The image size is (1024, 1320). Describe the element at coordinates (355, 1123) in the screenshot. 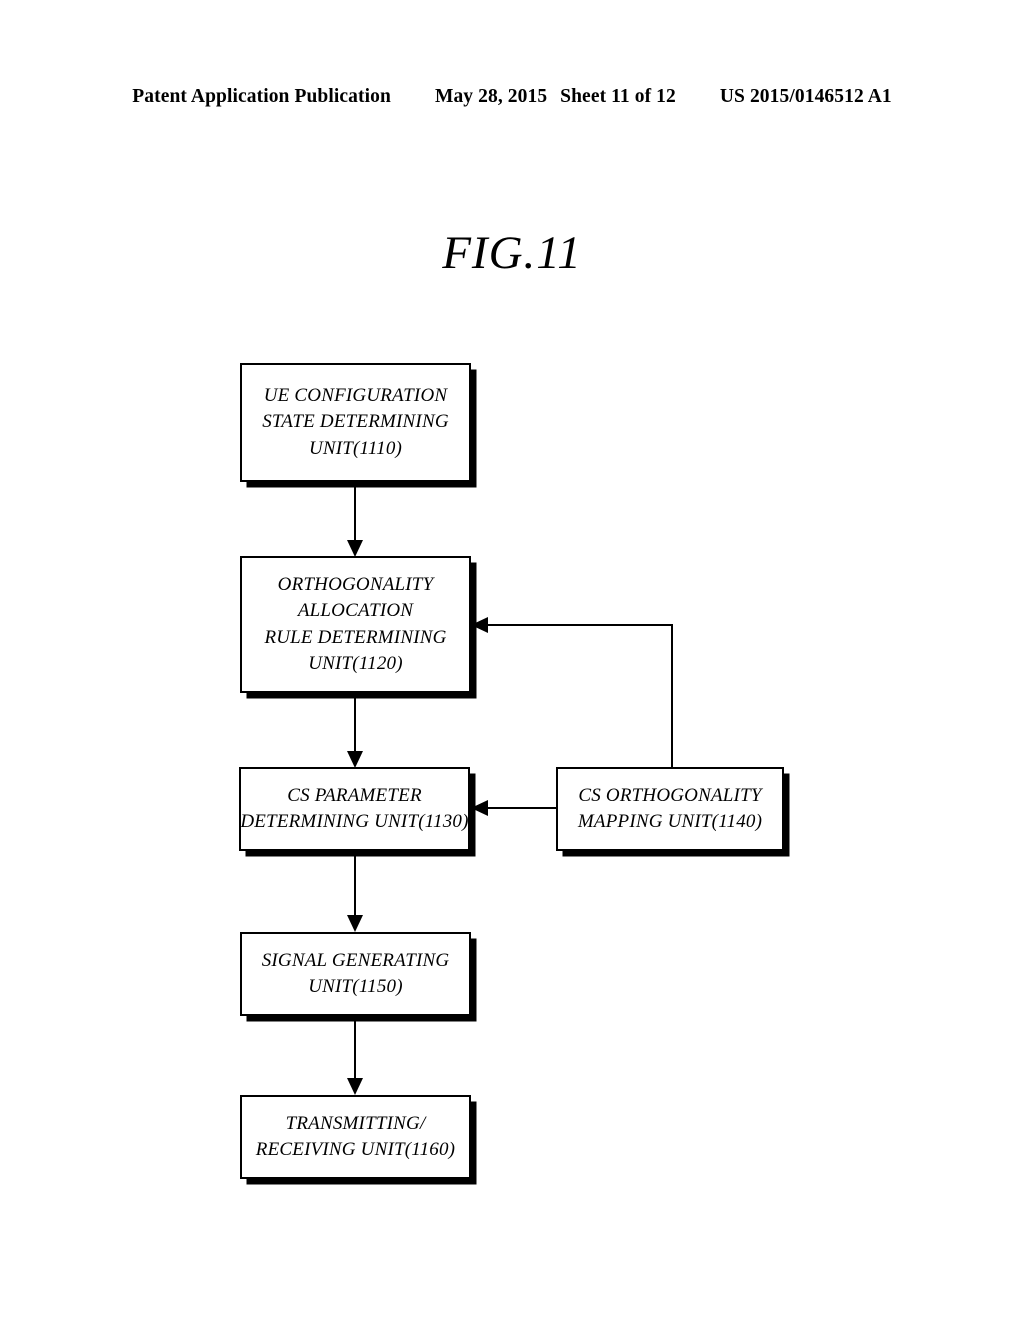

I see `node-line: TRANSMITTING/` at that location.